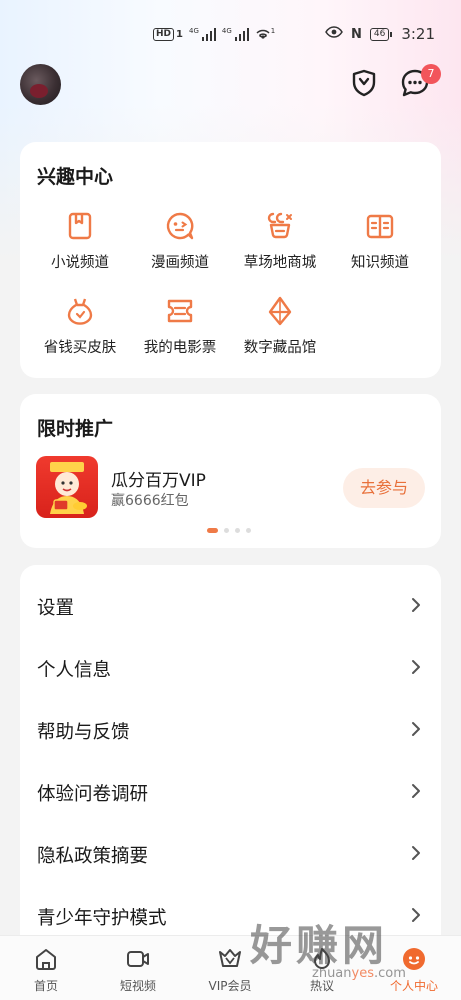  Describe the element at coordinates (413, 986) in the screenshot. I see `nav-label: 个人中心` at that location.